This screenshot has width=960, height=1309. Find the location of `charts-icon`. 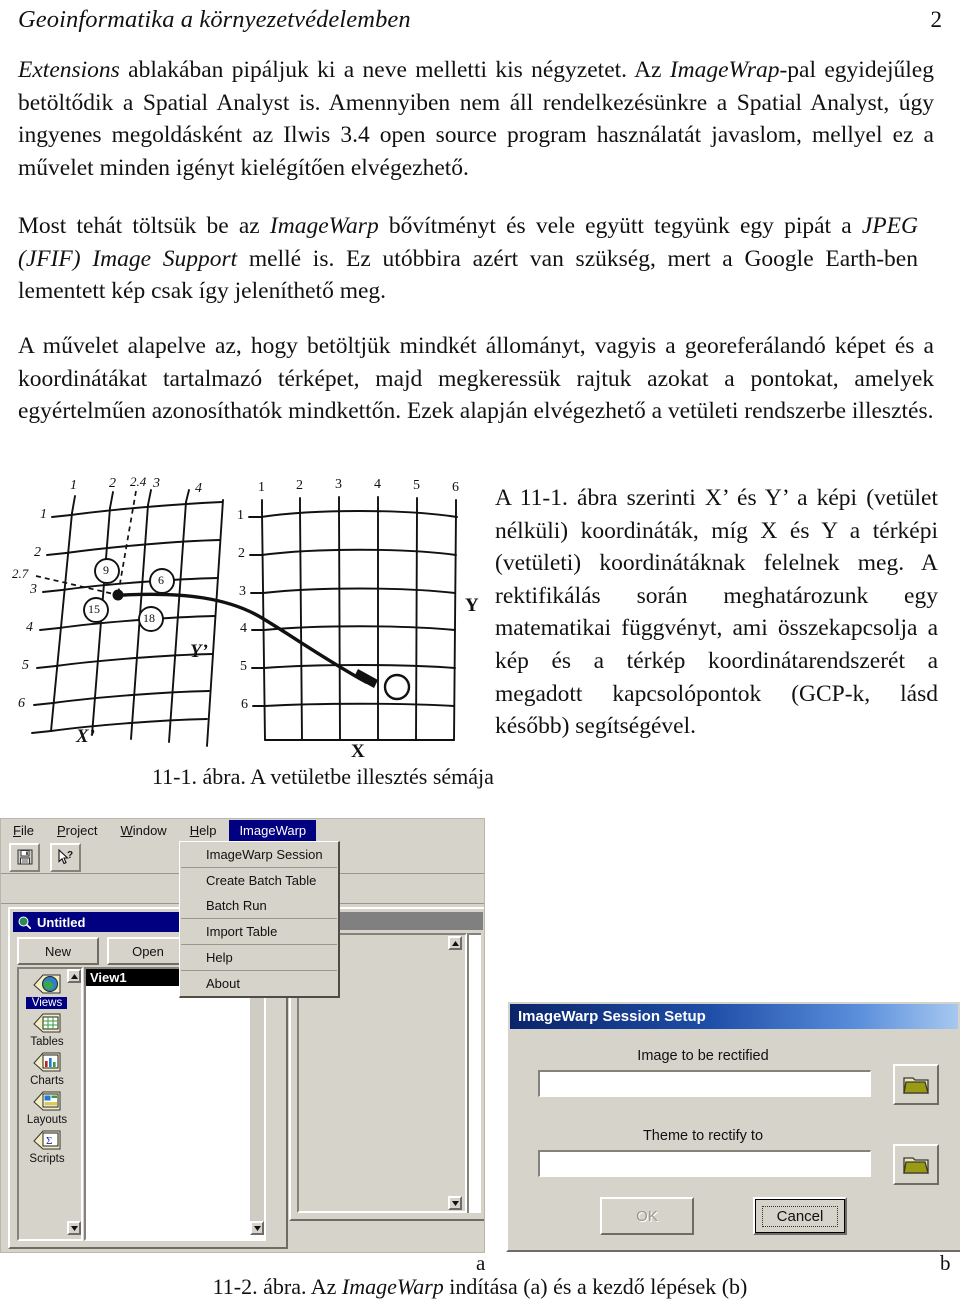

charts-icon is located at coordinates (47, 1062).